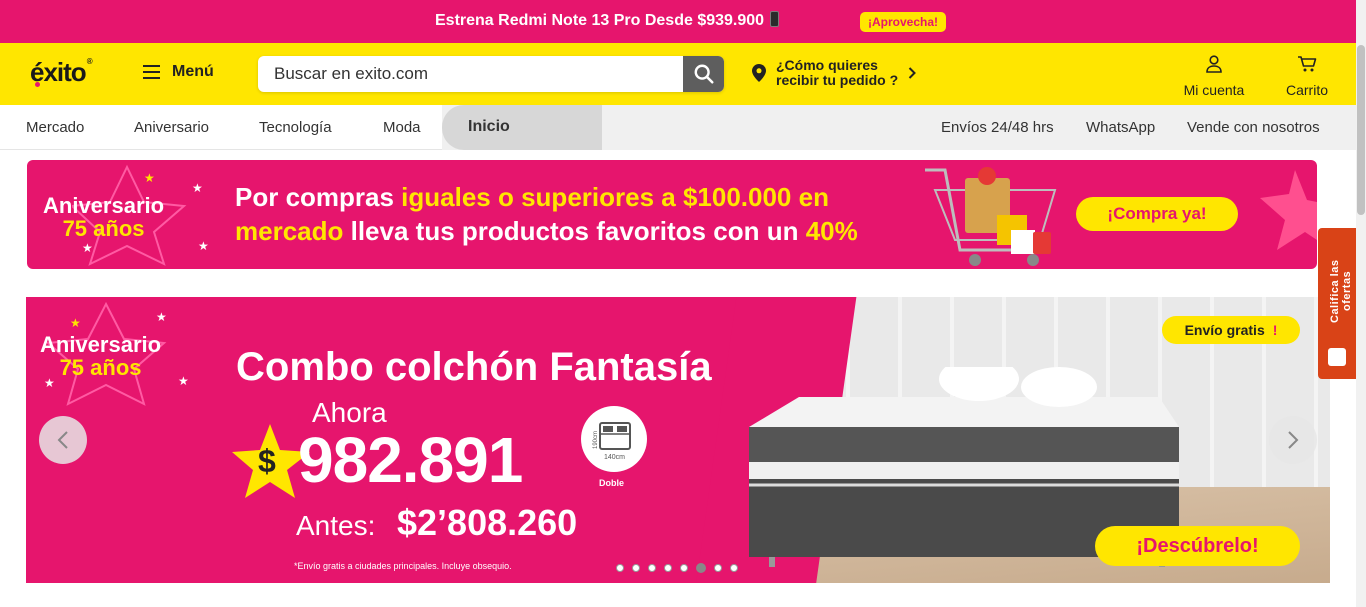 The height and width of the screenshot is (607, 1366). Describe the element at coordinates (775, 19) in the screenshot. I see `phone-icon` at that location.